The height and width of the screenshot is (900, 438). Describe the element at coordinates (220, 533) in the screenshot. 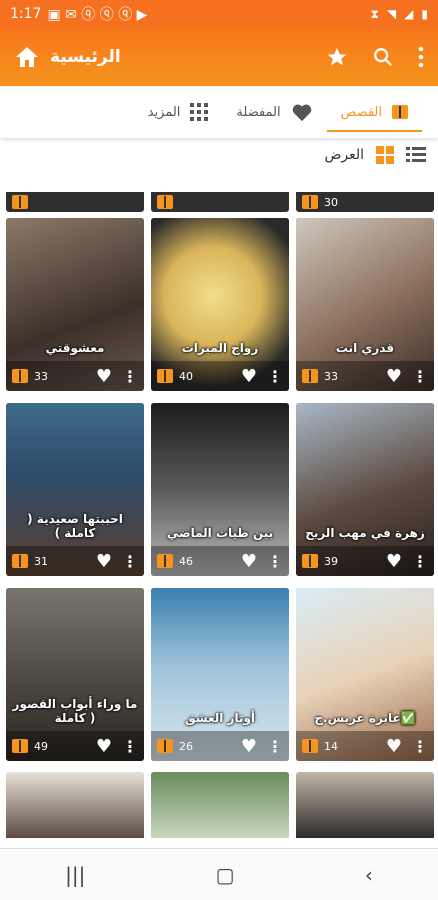

I see `story-title: بين طيات الماضي` at that location.